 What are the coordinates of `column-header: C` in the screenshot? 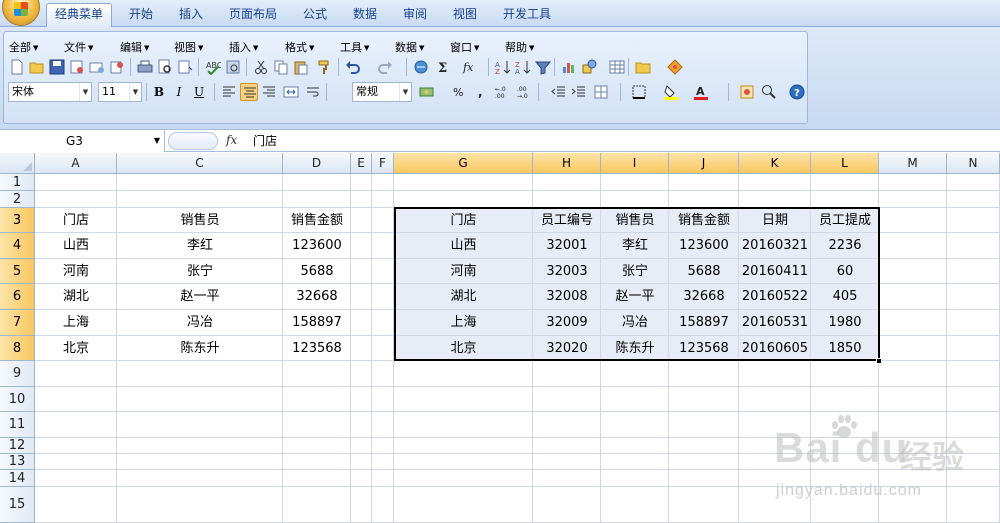 It's located at (200, 163).